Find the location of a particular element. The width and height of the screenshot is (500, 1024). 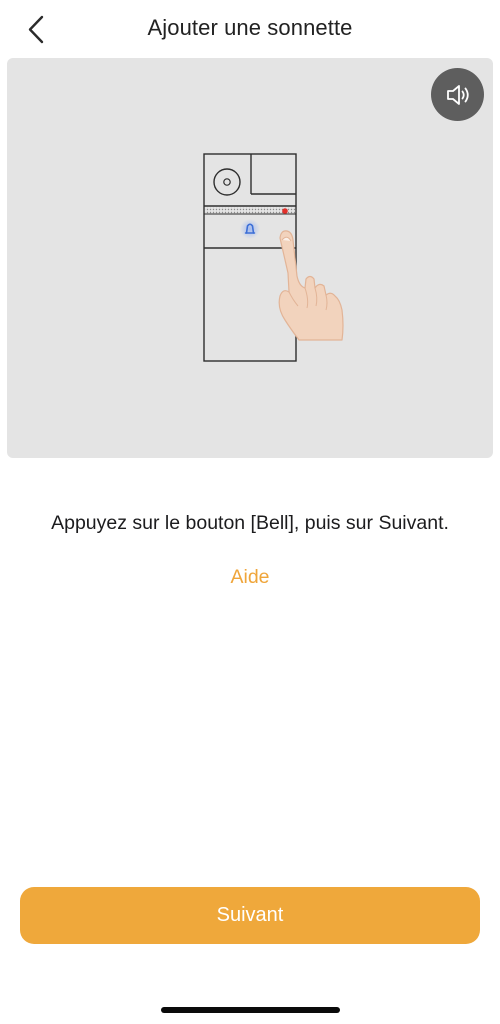

speaker-button is located at coordinates (457, 94).